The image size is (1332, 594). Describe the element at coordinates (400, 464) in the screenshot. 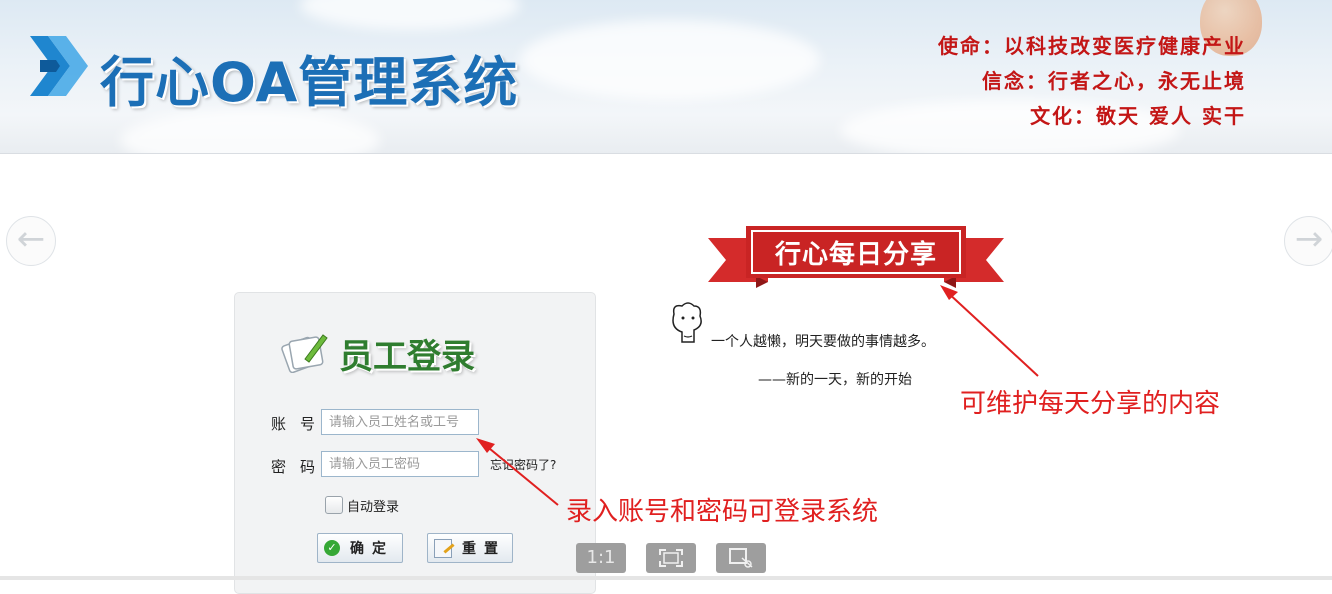

I see `password-input` at that location.